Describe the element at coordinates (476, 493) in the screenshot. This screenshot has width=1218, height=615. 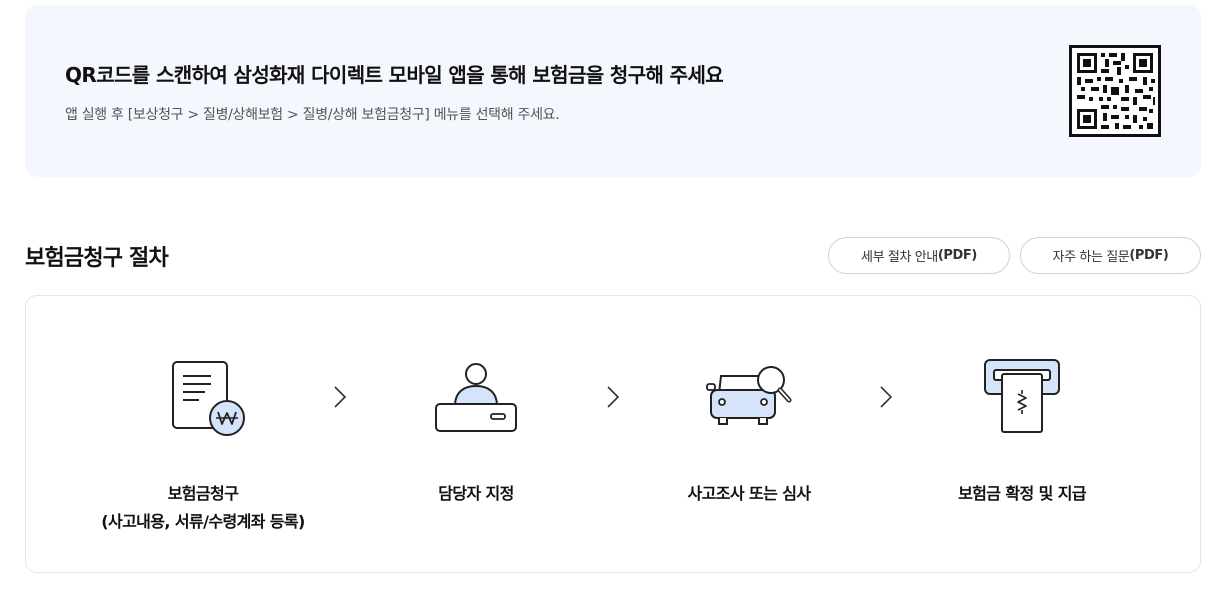
I see `step-assign-manager-label: 담당자 지정` at that location.